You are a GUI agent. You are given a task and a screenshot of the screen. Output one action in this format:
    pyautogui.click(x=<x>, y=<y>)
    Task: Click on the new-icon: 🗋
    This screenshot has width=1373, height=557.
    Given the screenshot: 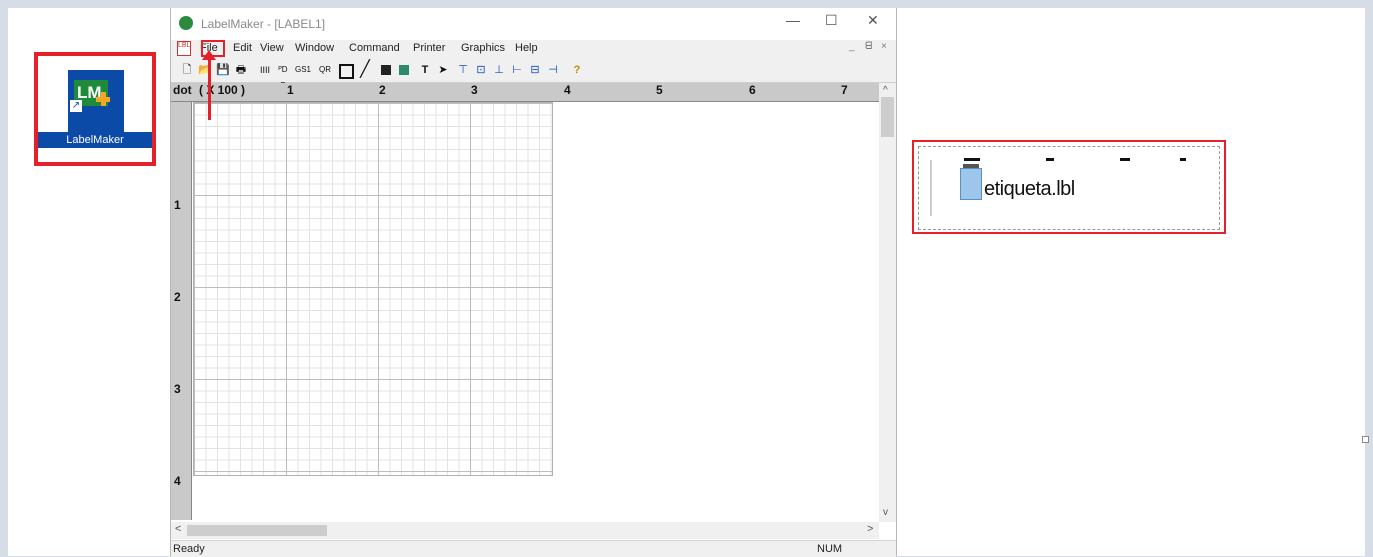 What is the action you would take?
    pyautogui.click(x=187, y=70)
    